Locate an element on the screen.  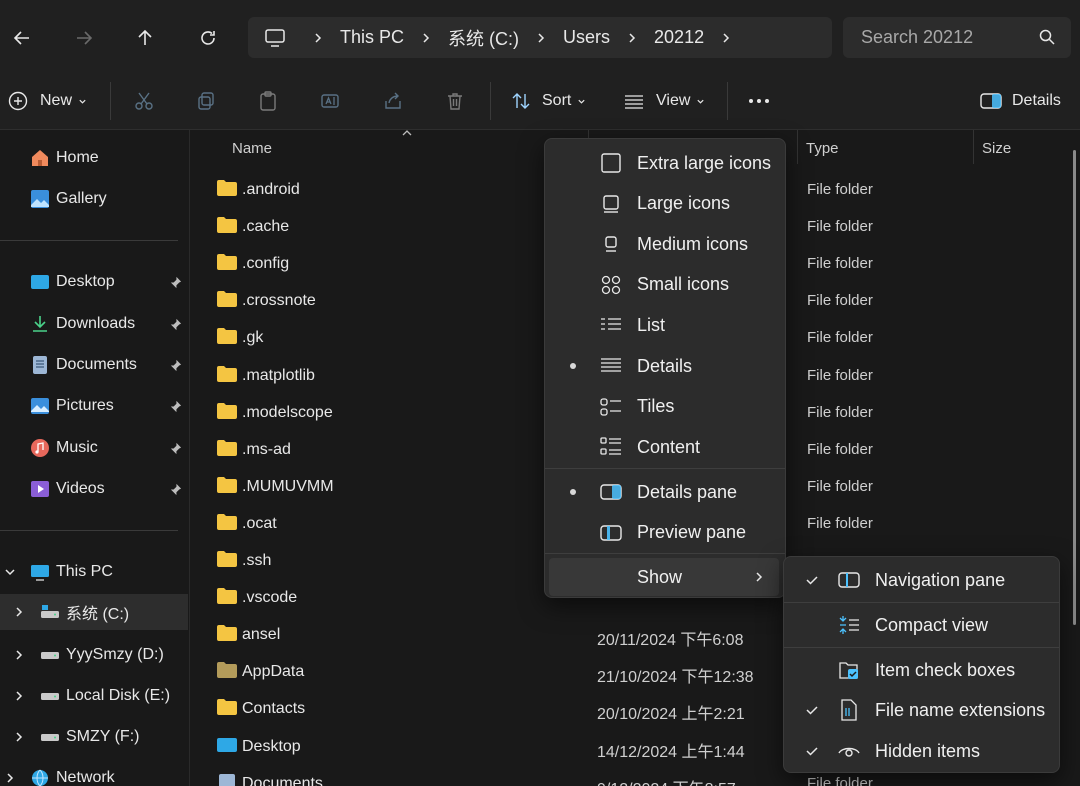
file-name: Contacts is located at coordinates (274, 709).